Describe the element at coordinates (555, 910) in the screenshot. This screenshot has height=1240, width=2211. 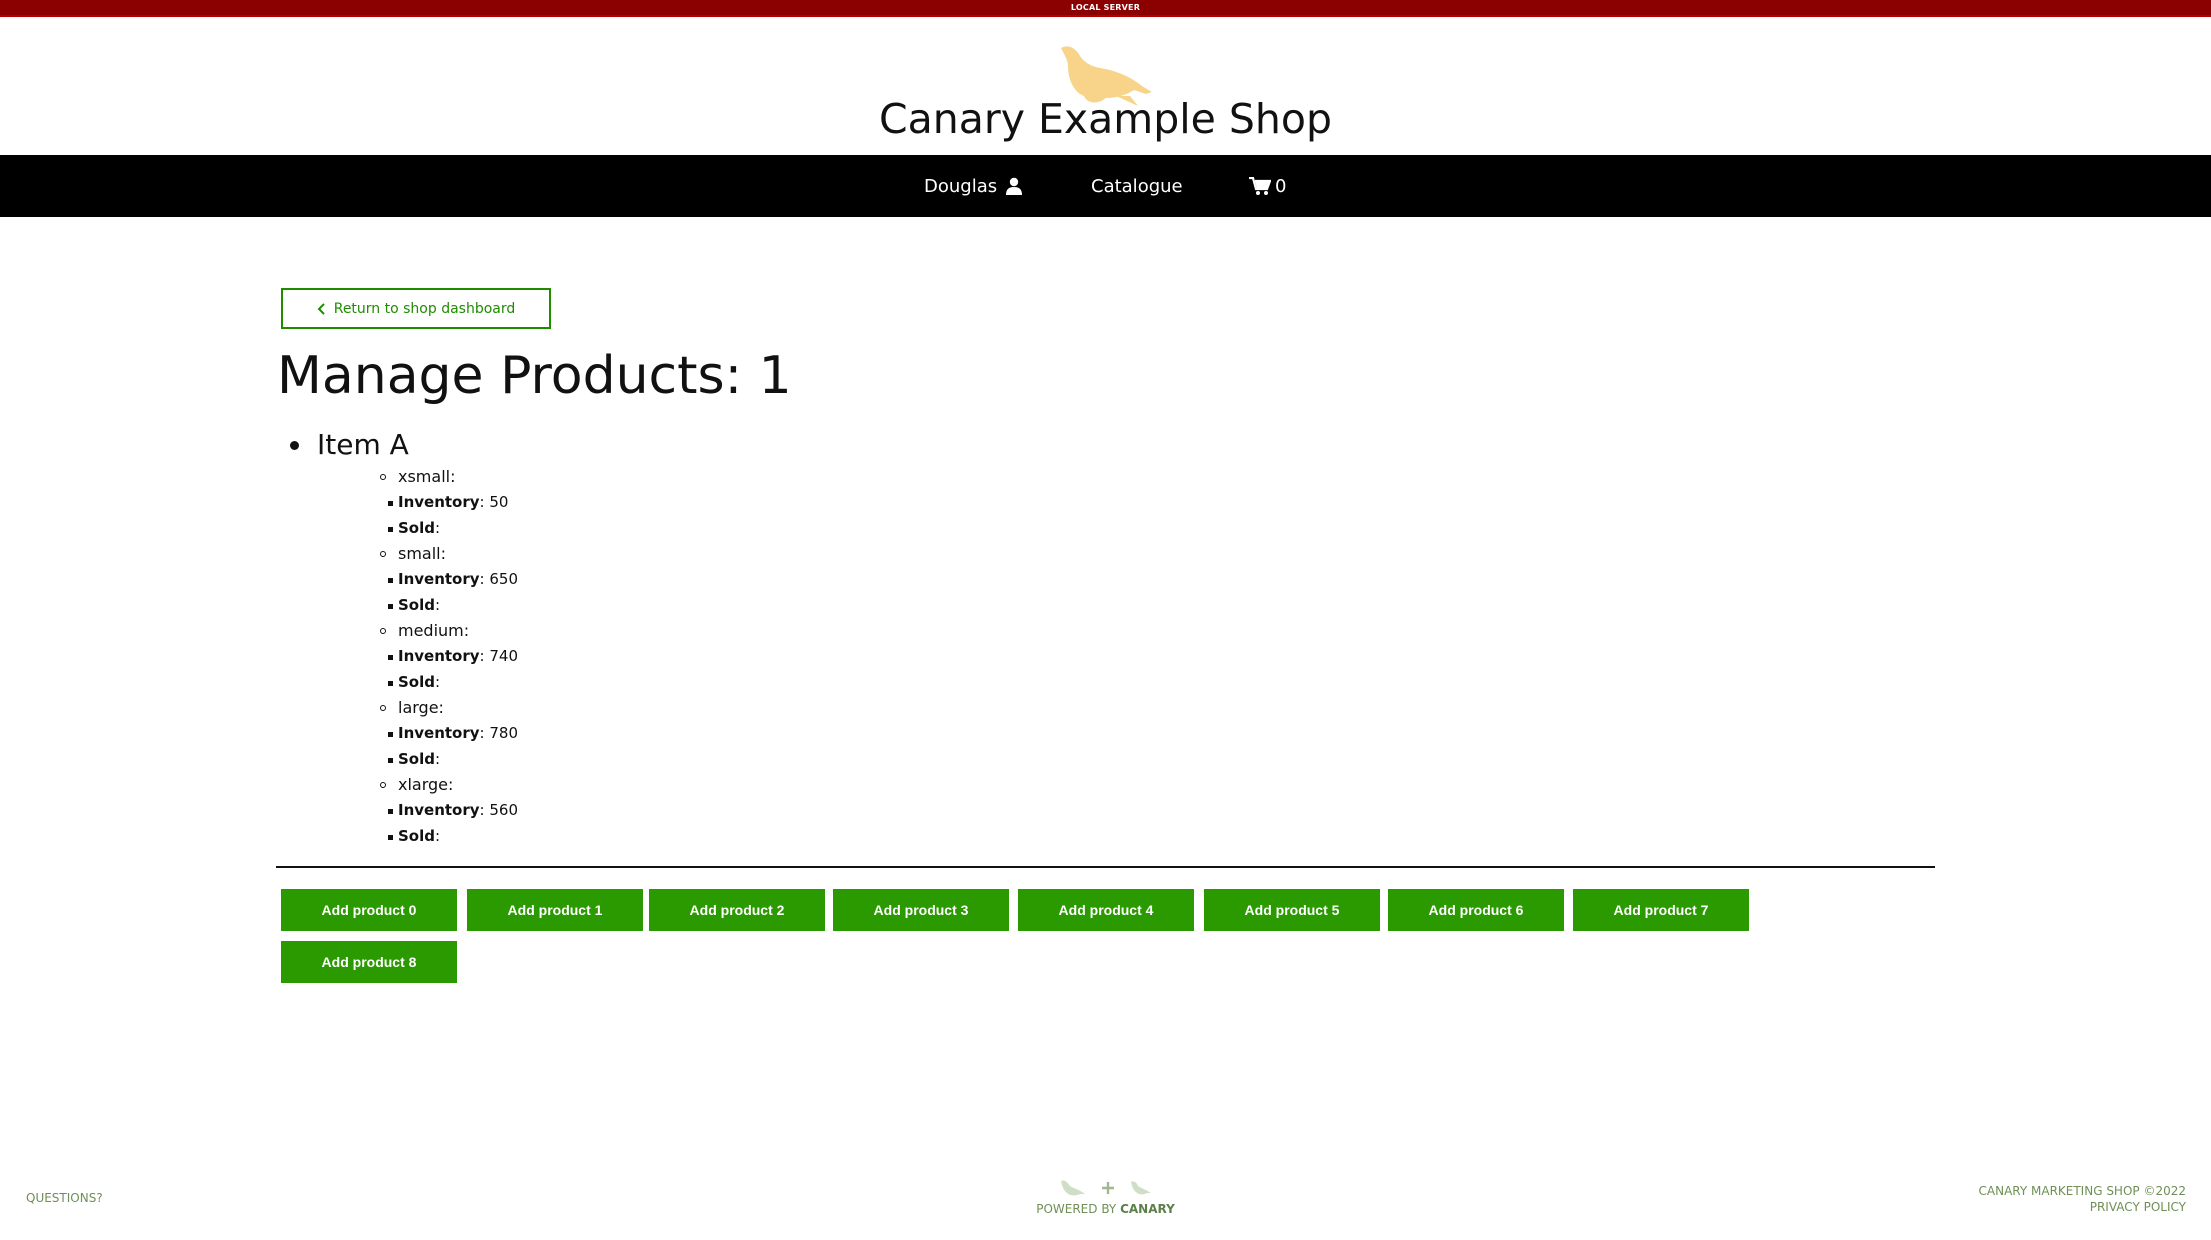
I see `add-product-1-button: Add product 1` at that location.